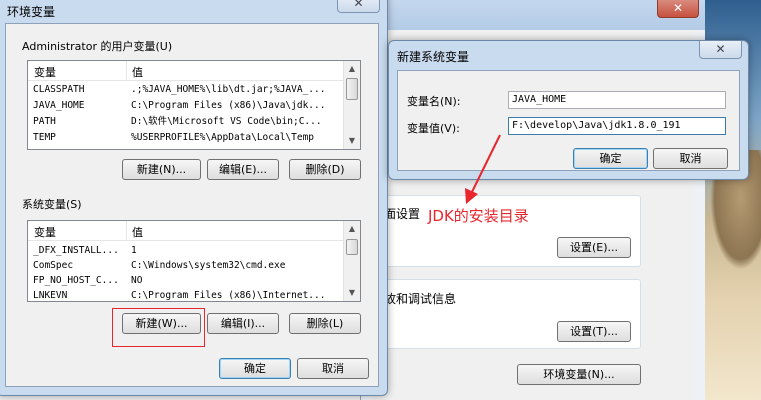 This screenshot has width=761, height=400. I want to click on sys-delete-button: 删除(L), so click(325, 323).